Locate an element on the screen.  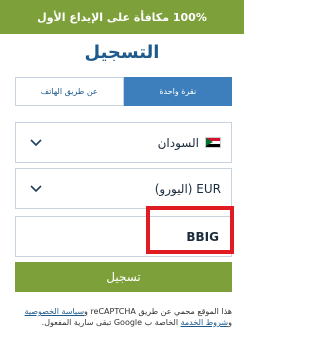
country-value-wrapper: السودان is located at coordinates (189, 143).